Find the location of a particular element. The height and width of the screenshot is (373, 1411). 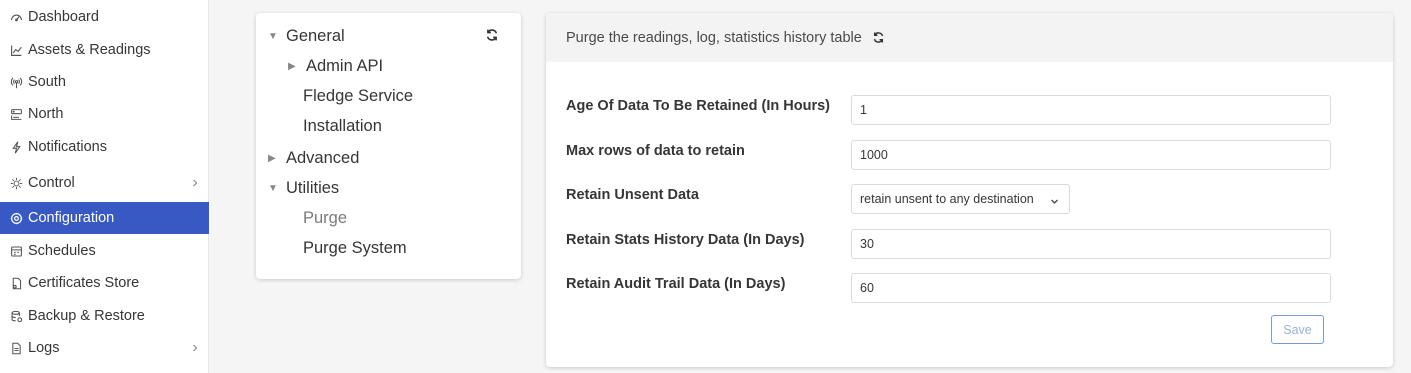

chart-line-icon is located at coordinates (16, 50).